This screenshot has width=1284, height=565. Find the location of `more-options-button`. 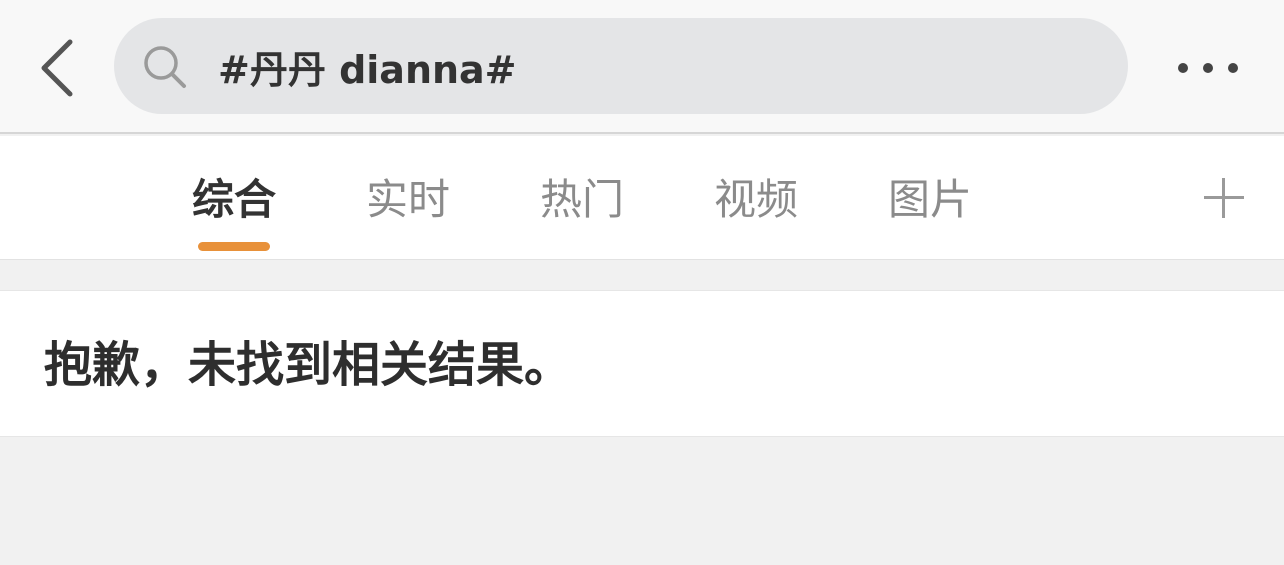

more-options-button is located at coordinates (1208, 68).